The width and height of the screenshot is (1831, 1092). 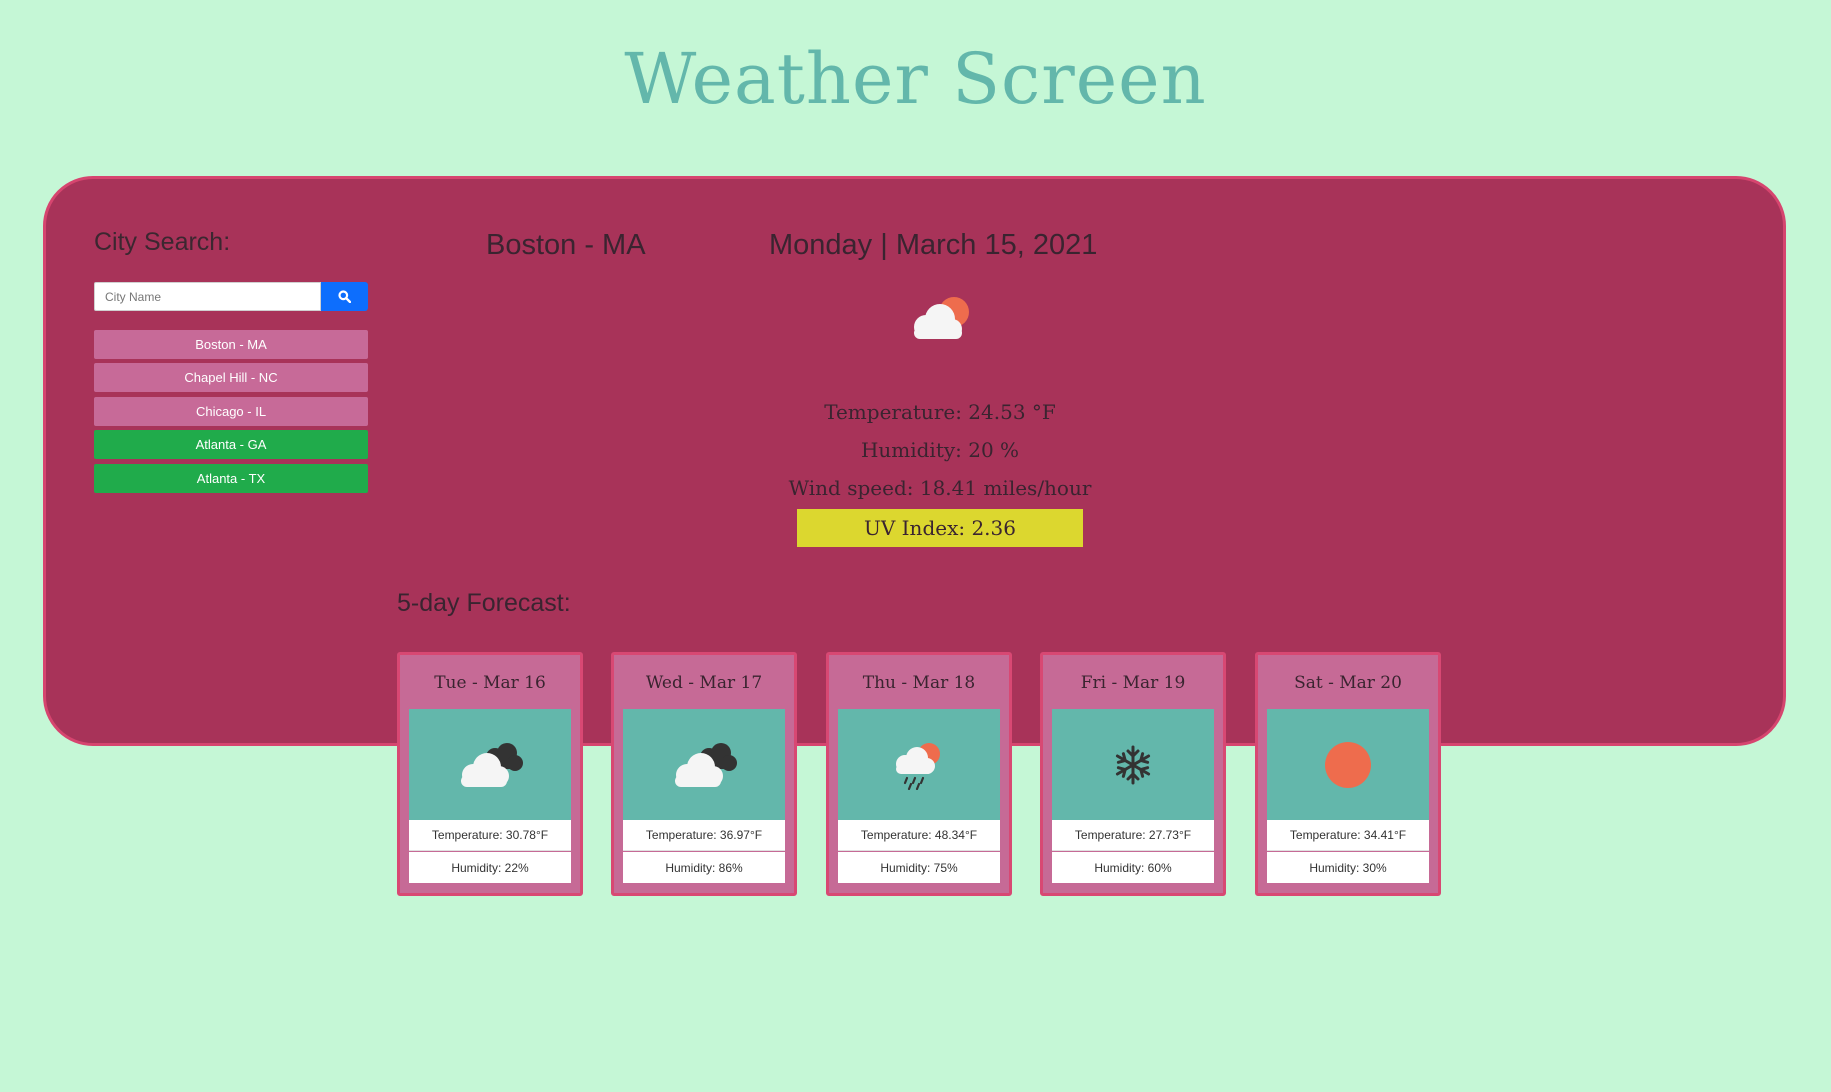 What do you see at coordinates (1348, 835) in the screenshot?
I see `forecast-temperature: Temperature: 34.41°F` at bounding box center [1348, 835].